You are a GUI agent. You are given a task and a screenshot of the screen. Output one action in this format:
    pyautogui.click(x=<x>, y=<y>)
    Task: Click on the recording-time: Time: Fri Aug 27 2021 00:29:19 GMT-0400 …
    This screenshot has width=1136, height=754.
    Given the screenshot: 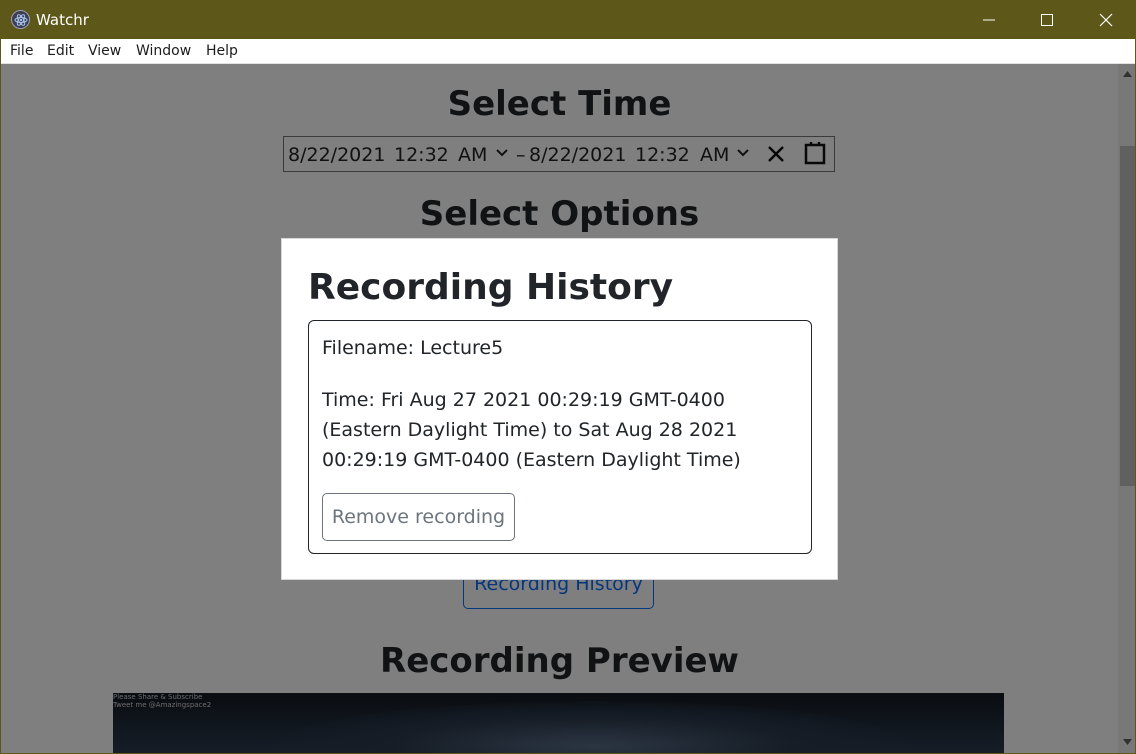 What is the action you would take?
    pyautogui.click(x=531, y=430)
    